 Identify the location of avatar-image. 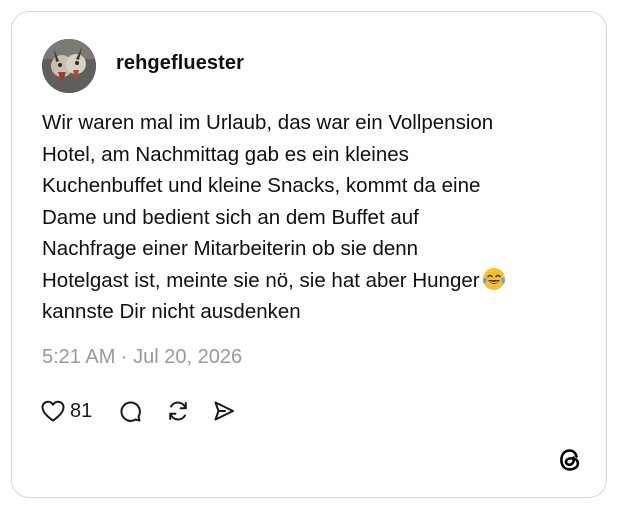
(69, 66).